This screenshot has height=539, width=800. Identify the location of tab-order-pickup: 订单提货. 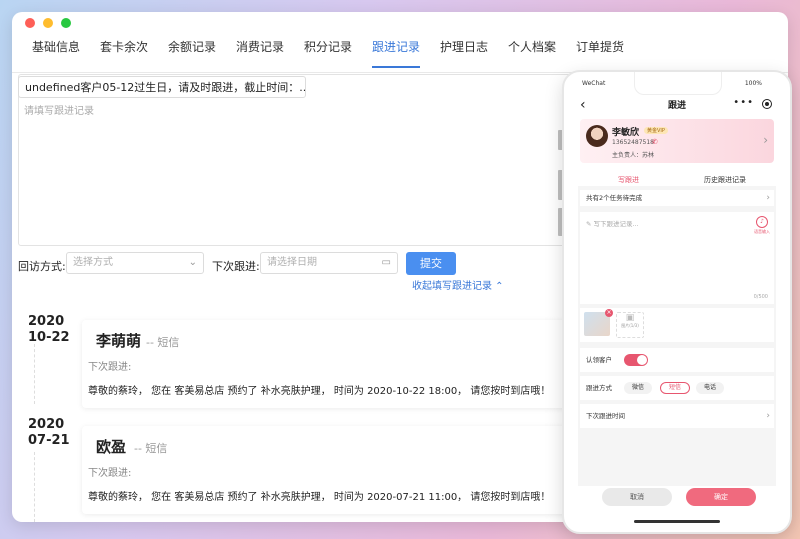
(600, 52).